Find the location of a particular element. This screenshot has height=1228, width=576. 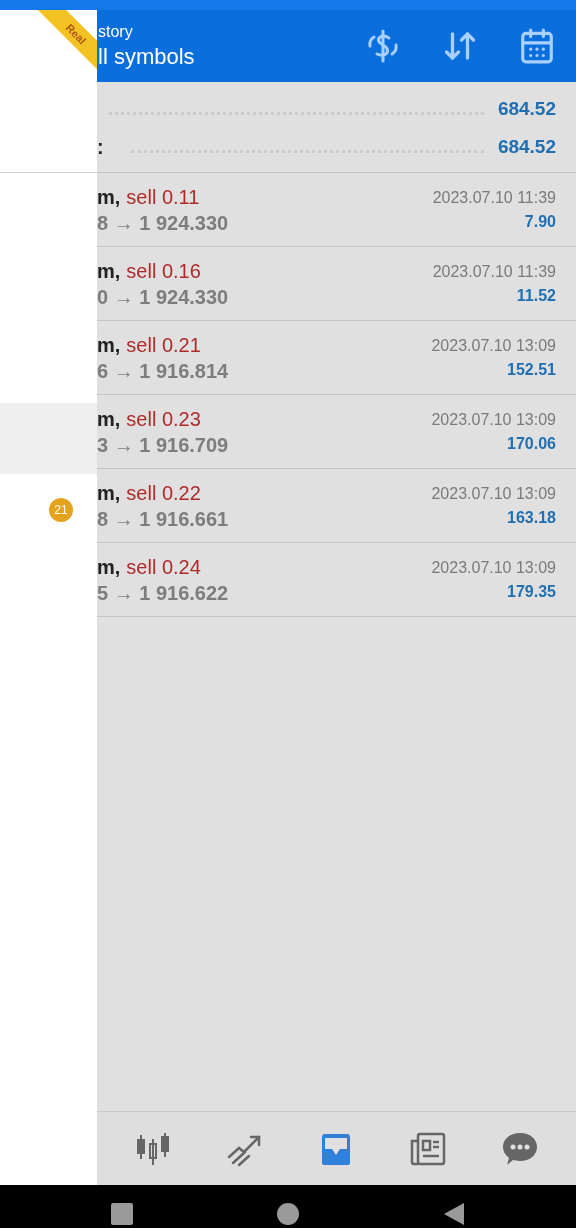

deal-profit: 152.51 is located at coordinates (531, 369).